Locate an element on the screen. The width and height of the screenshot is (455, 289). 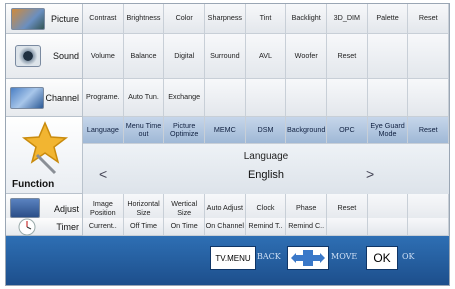
channel-item: Exchange is located at coordinates (185, 98).